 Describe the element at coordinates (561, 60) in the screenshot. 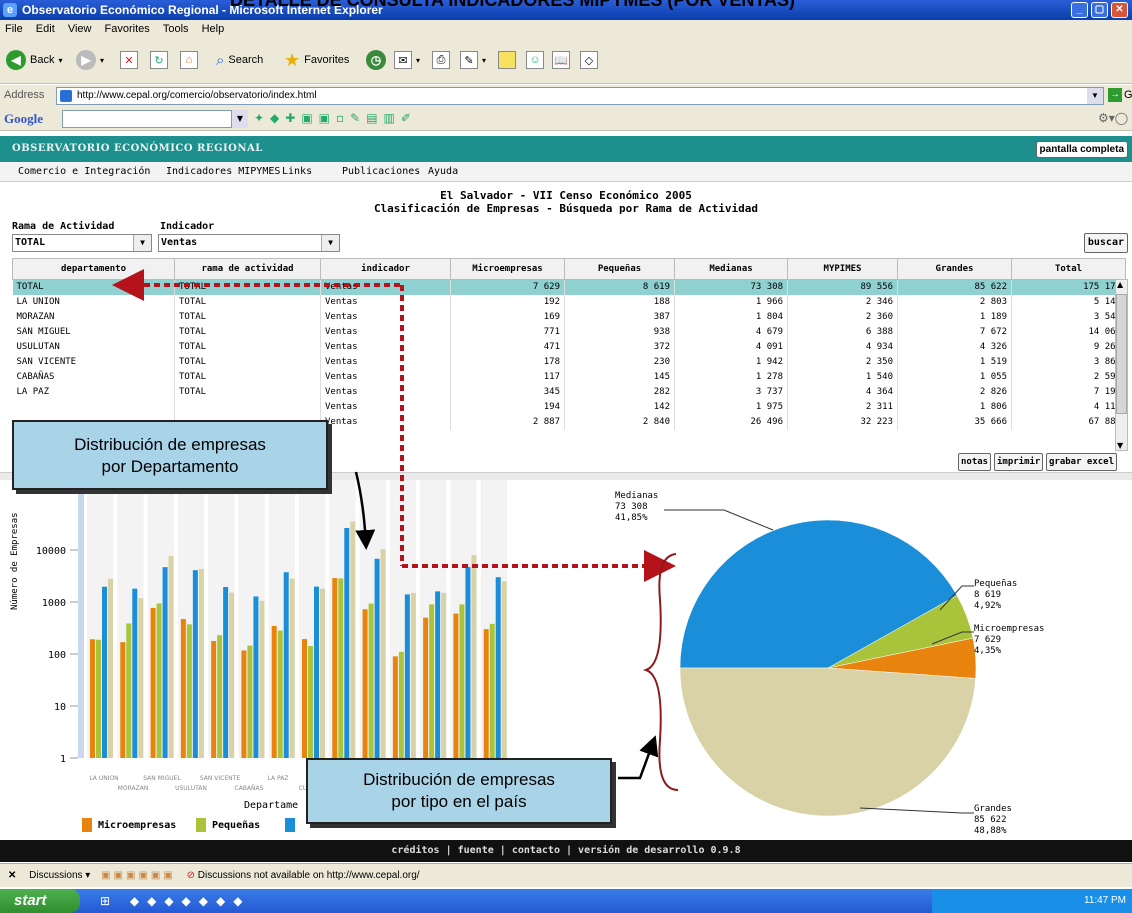

I see `research-button: 📖` at that location.